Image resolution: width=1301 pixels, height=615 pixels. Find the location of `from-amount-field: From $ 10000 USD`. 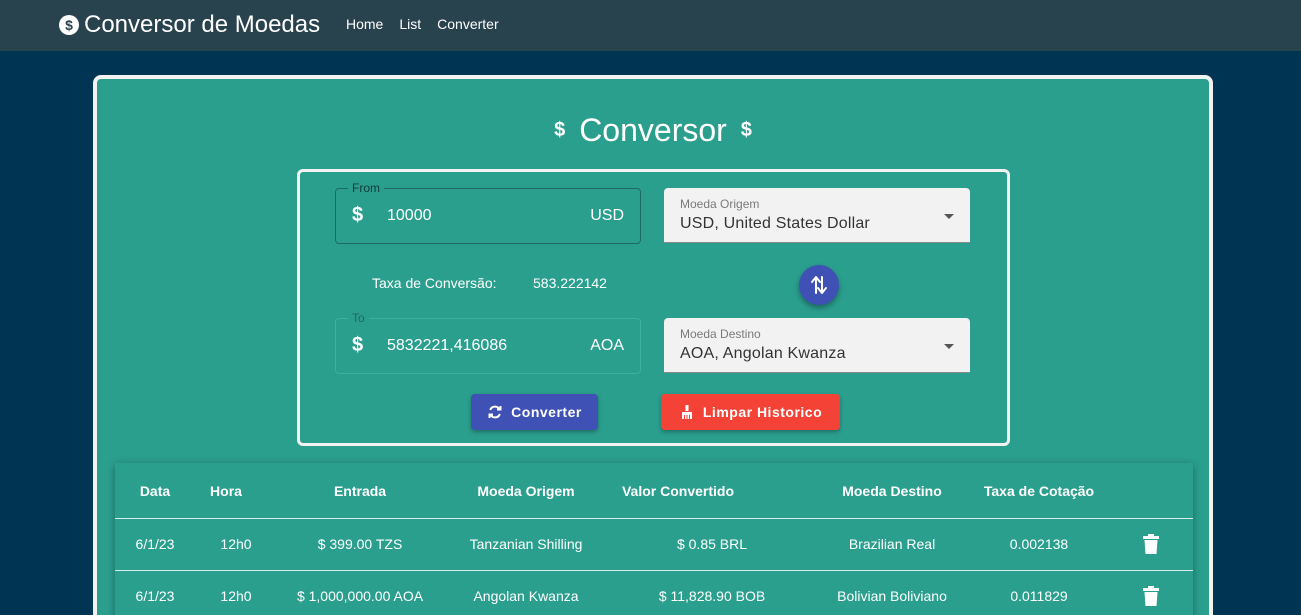

from-amount-field: From $ 10000 USD is located at coordinates (488, 212).